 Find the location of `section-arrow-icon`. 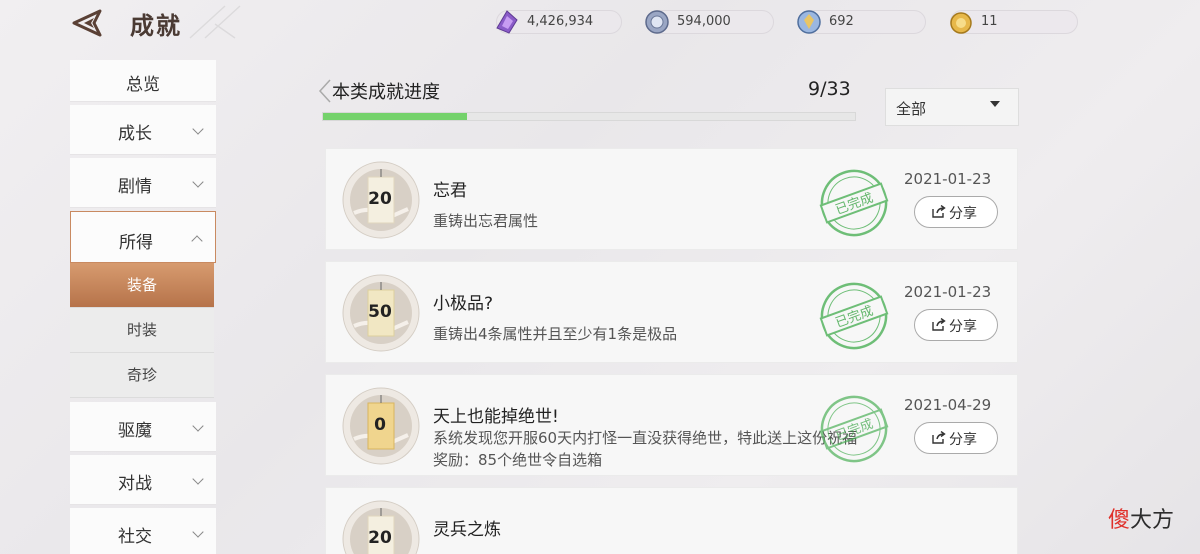

section-arrow-icon is located at coordinates (324, 91).